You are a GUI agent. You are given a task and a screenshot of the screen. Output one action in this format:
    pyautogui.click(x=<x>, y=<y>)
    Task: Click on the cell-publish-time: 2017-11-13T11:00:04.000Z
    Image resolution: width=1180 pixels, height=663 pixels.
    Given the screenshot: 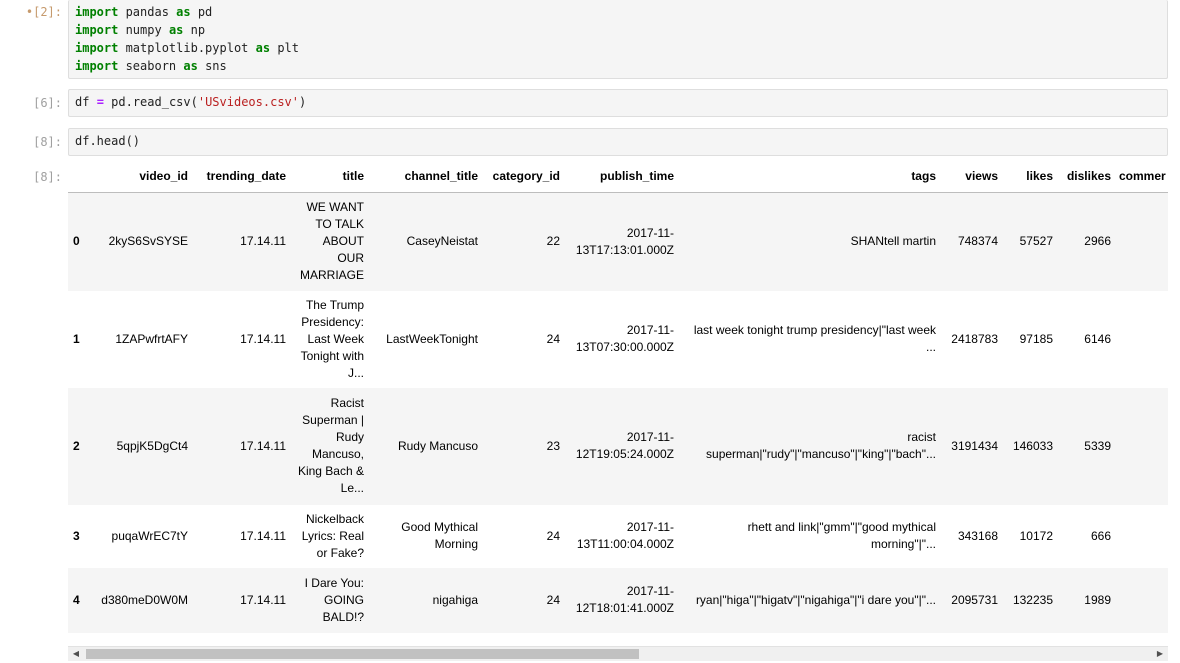 What is the action you would take?
    pyautogui.click(x=625, y=535)
    